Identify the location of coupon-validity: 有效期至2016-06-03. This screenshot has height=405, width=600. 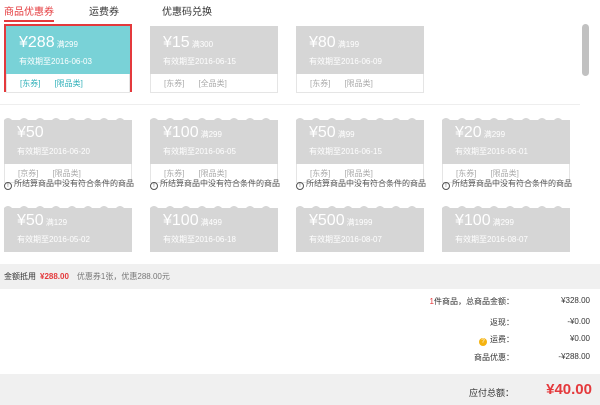
(55, 61).